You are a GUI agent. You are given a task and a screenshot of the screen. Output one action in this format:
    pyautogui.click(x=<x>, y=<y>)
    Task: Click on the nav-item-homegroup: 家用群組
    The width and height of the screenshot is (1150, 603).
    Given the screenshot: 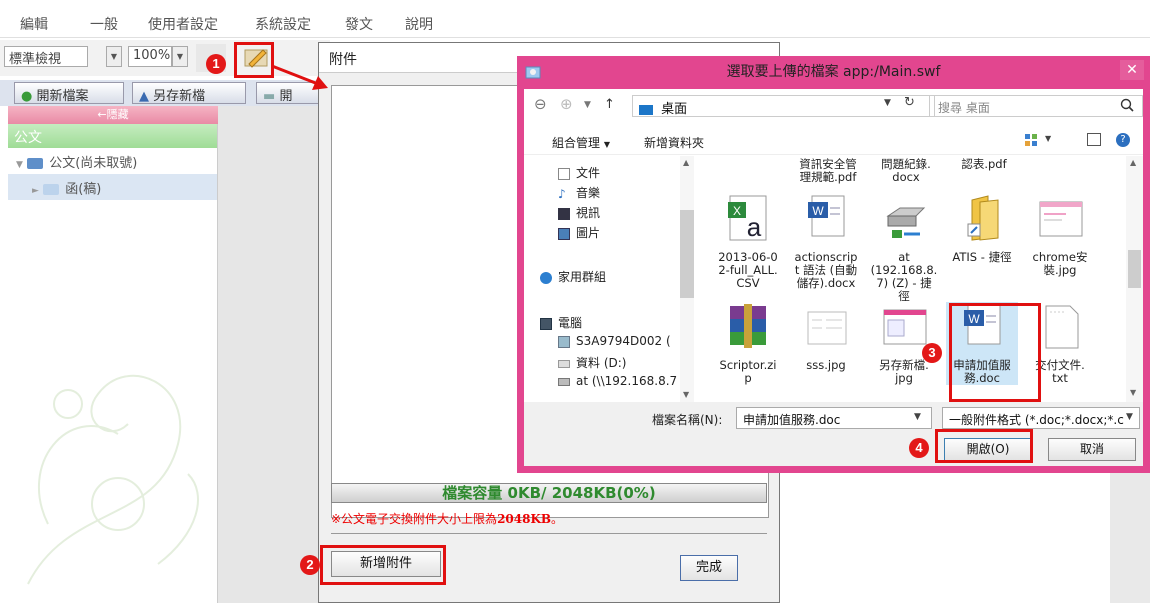 What is the action you would take?
    pyautogui.click(x=600, y=276)
    